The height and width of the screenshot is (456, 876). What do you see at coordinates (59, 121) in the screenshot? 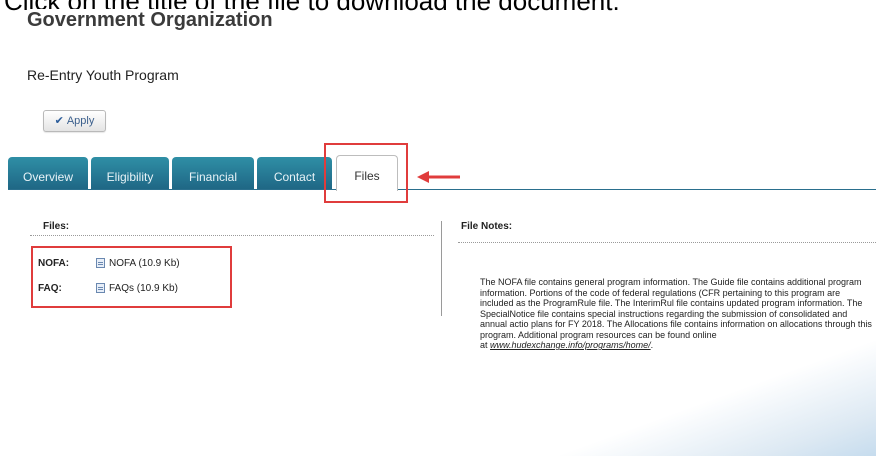
I see `checkmark-icon: ✔` at bounding box center [59, 121].